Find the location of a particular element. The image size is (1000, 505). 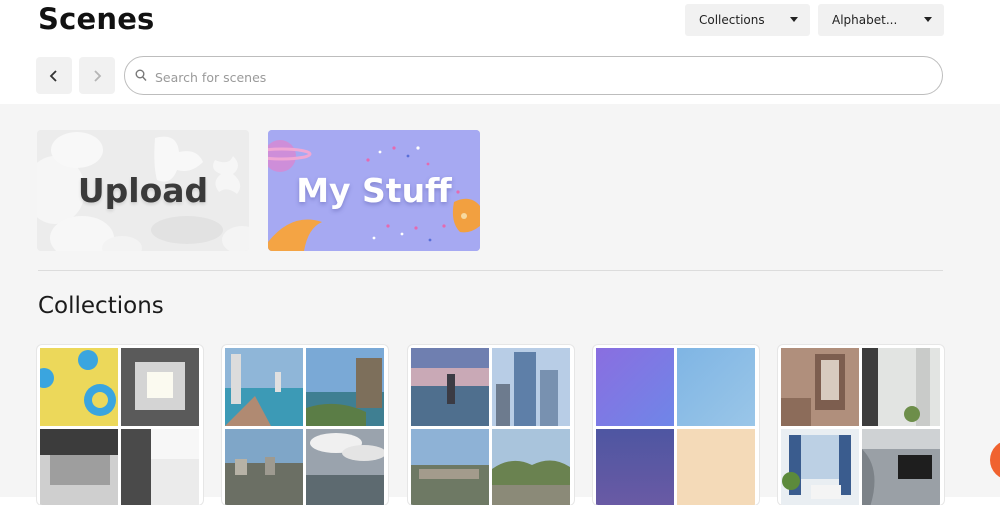

collections-dropdown: Collections is located at coordinates (747, 20).